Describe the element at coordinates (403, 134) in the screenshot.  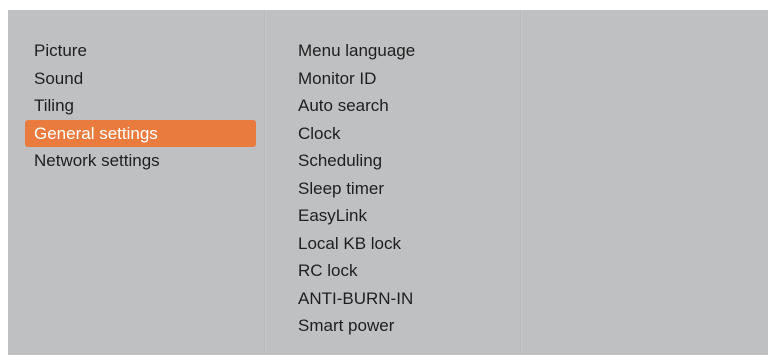
I see `submenu-item-clock: Clock` at that location.